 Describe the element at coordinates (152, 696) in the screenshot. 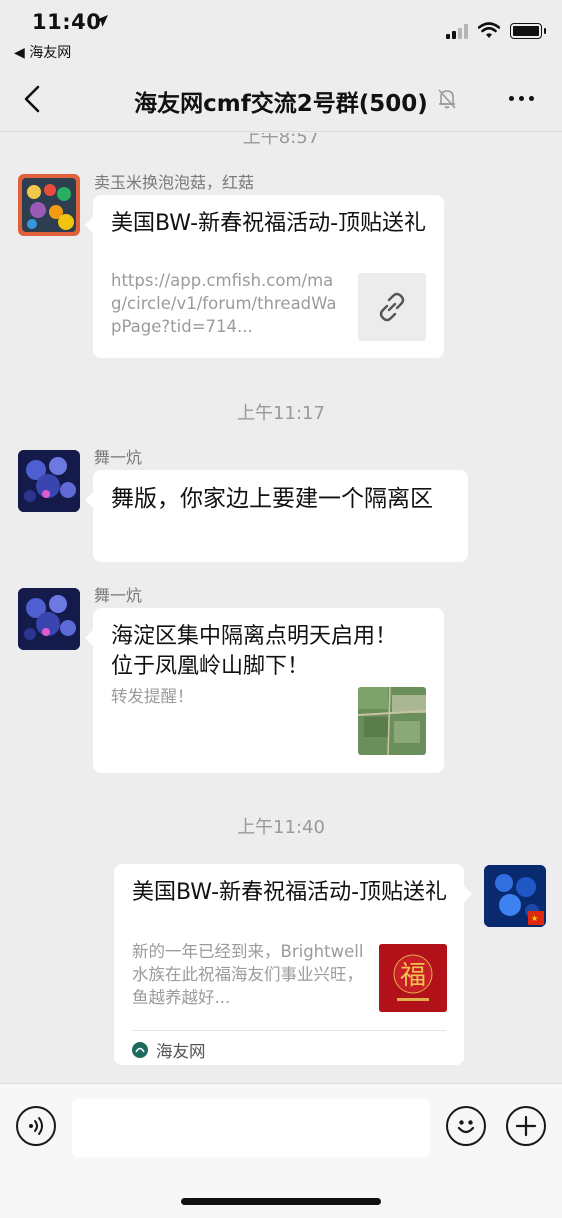

I see `card-description: 转发提醒！` at that location.